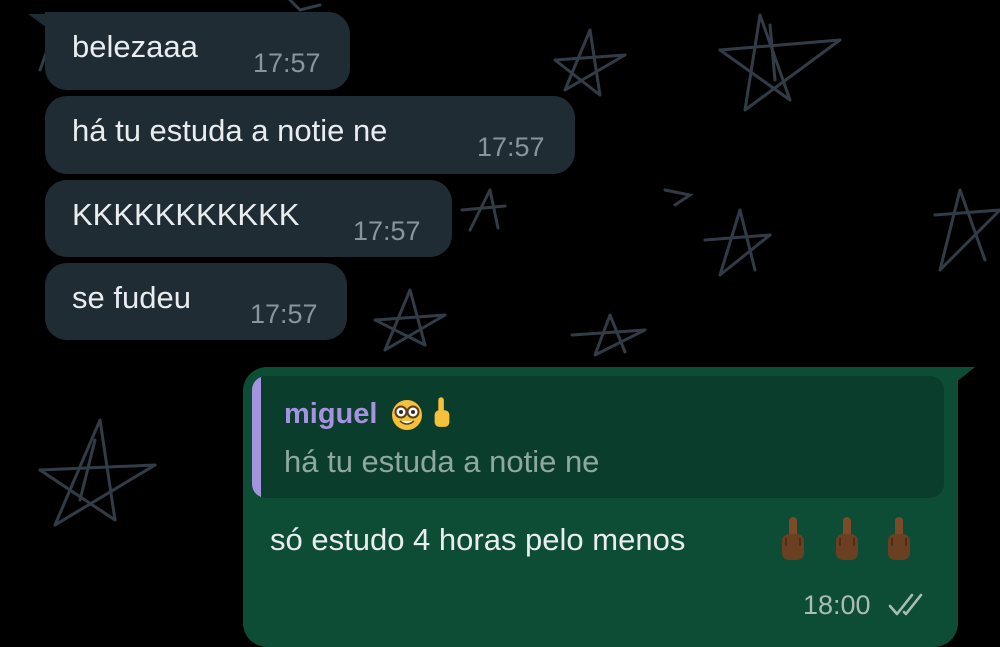 The image size is (1000, 647). Describe the element at coordinates (837, 605) in the screenshot. I see `message-time: 18:00` at that location.